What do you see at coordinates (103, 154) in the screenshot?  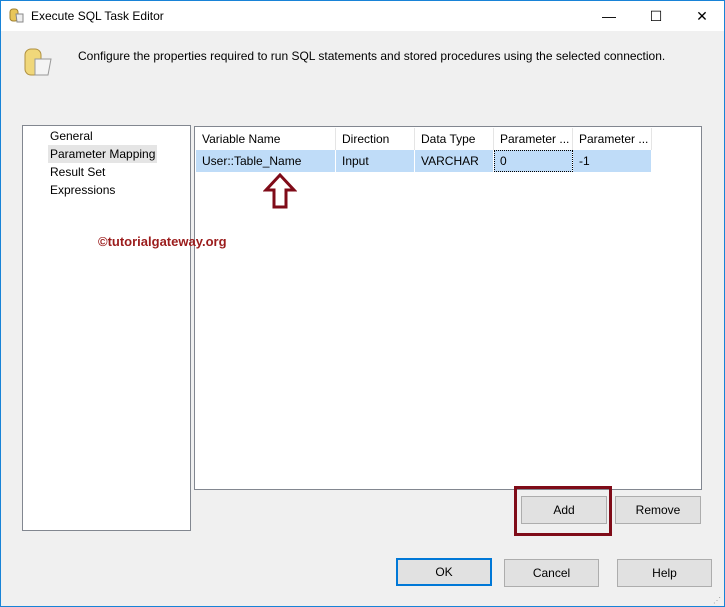 I see `nav-item-parameter-mapping: Parameter Mapping` at bounding box center [103, 154].